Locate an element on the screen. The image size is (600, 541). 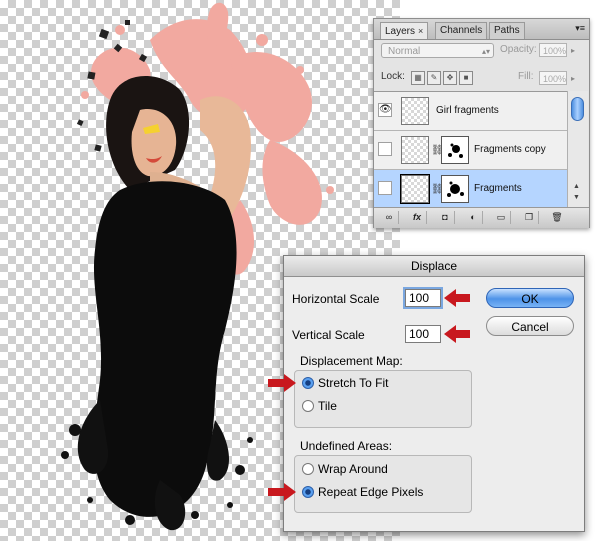
layer-row-fragments: ⛓ Fragments is located at coordinates (470, 189).